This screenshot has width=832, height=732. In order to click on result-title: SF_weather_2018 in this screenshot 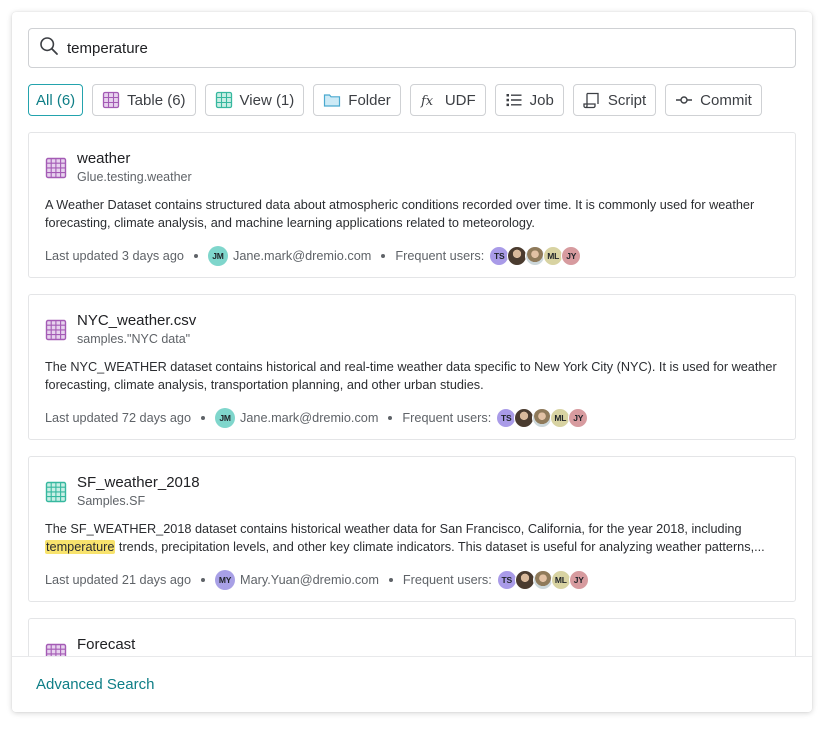, I will do `click(138, 482)`.